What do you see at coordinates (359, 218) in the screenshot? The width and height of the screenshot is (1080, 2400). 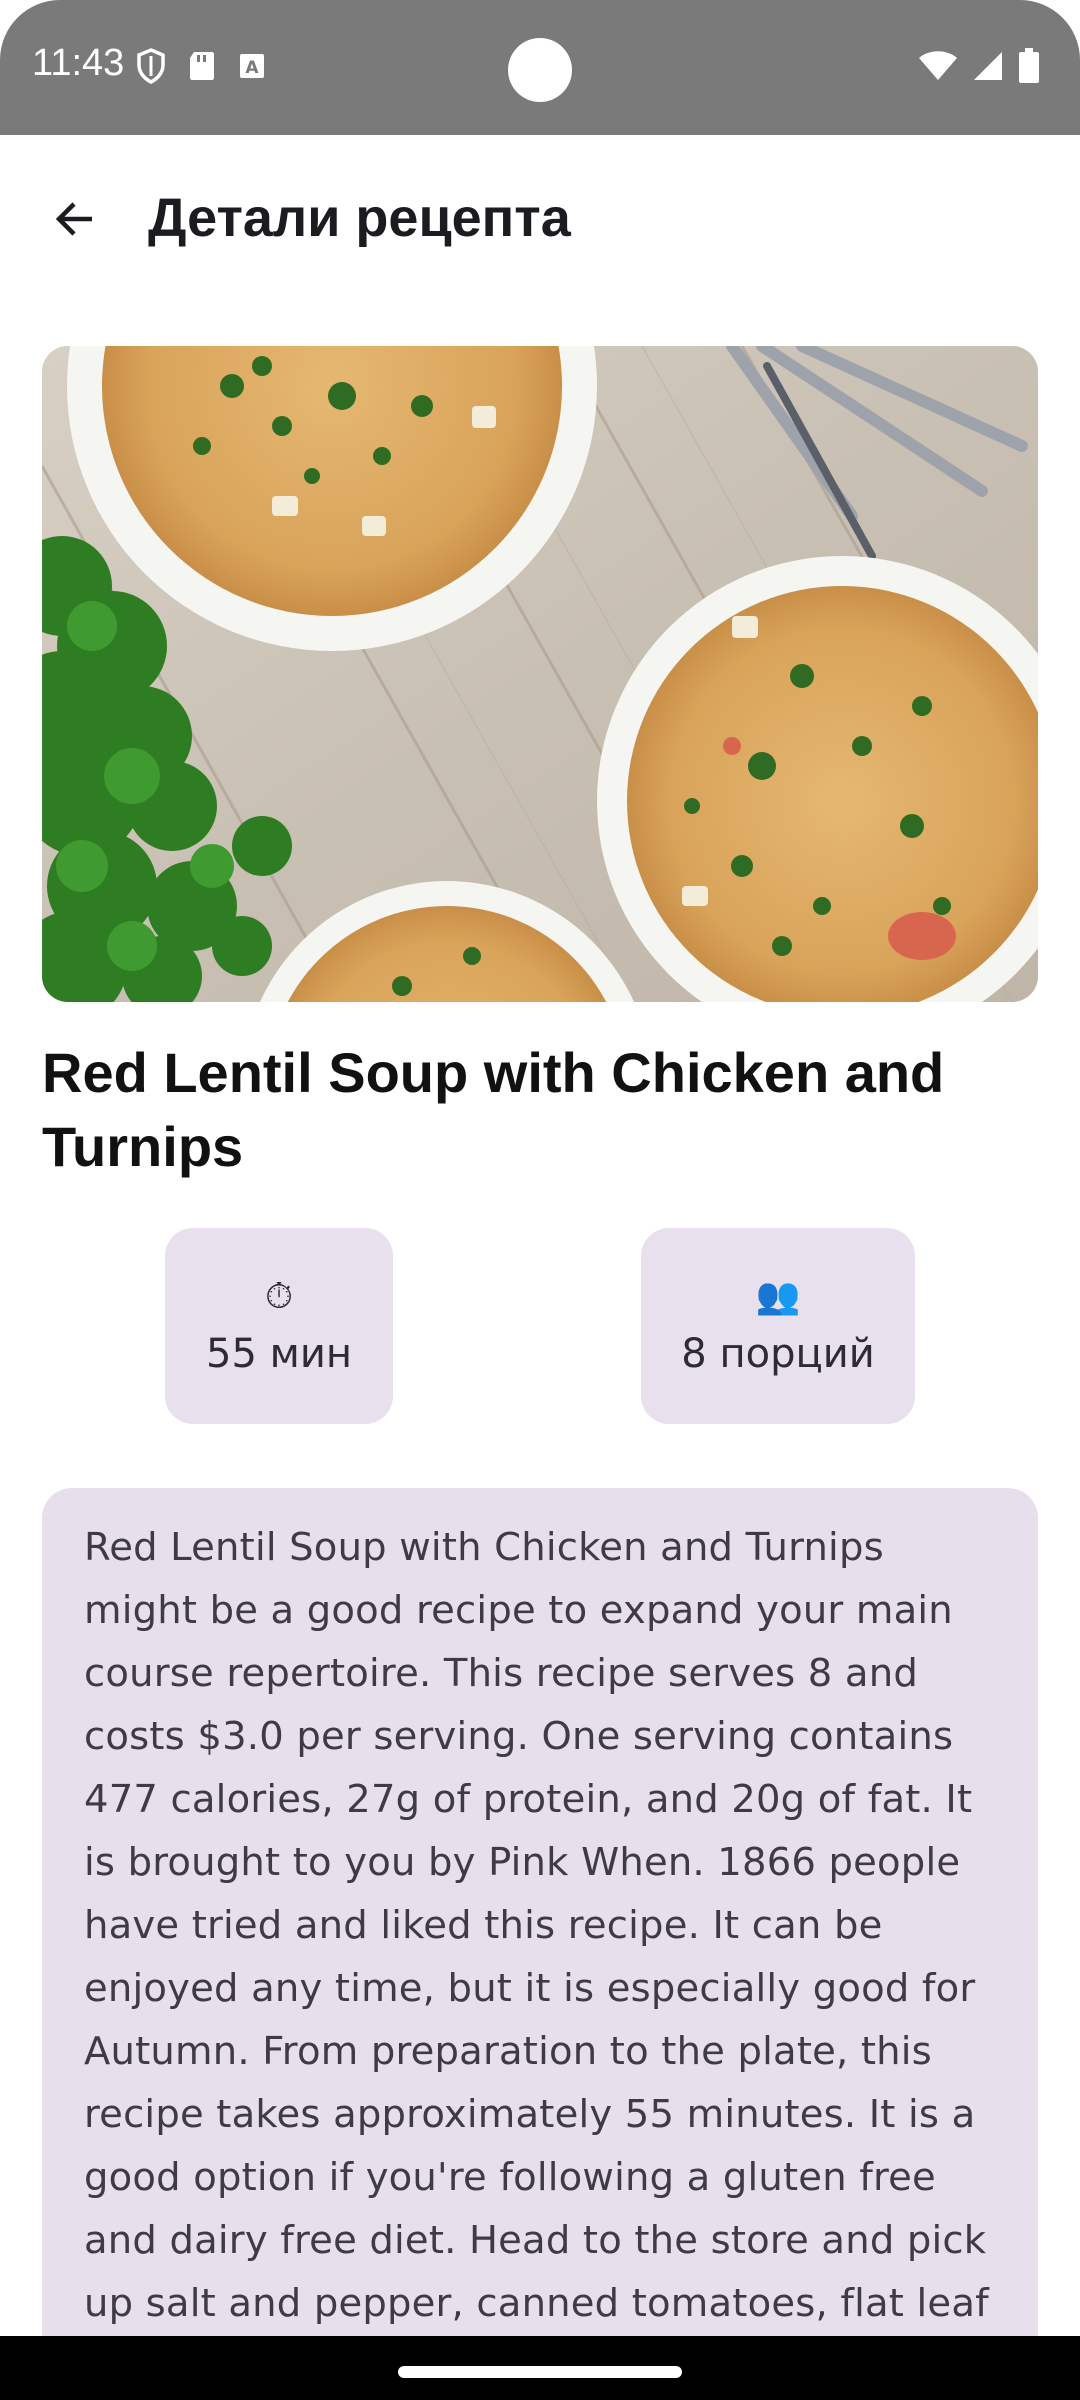 I see `page-title: Детали рецепта` at bounding box center [359, 218].